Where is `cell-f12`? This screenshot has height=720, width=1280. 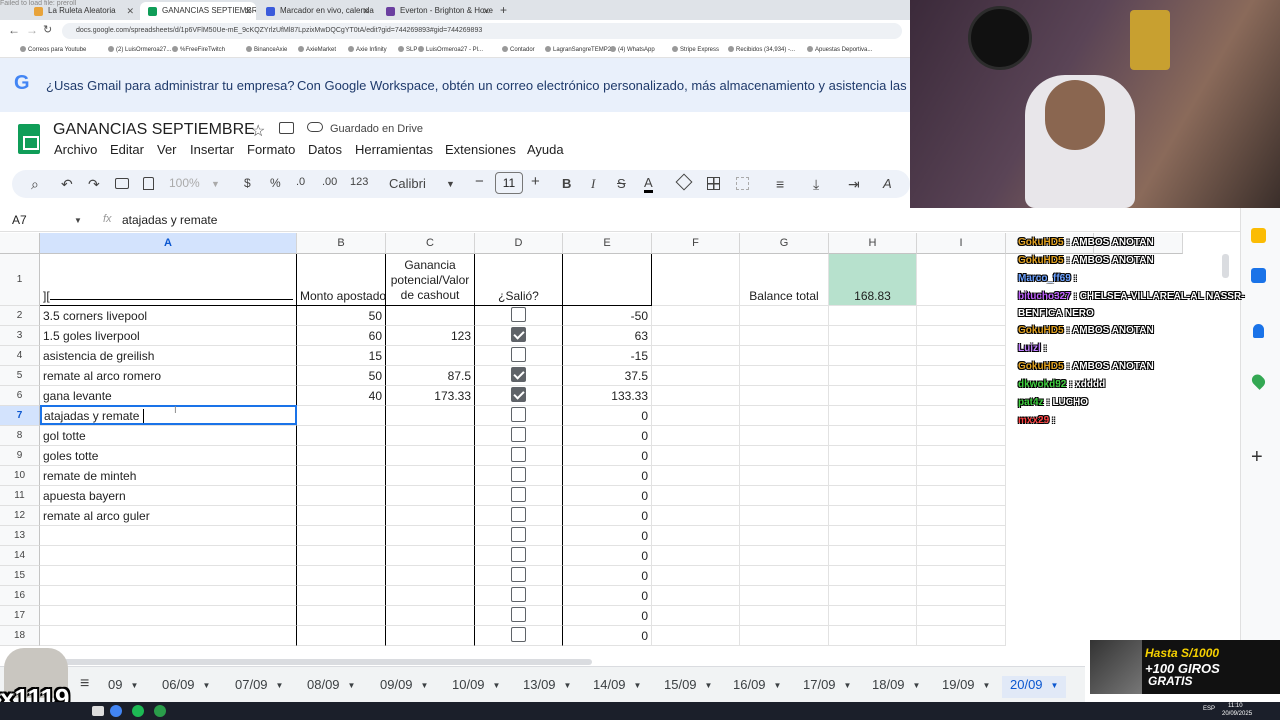 cell-f12 is located at coordinates (696, 516).